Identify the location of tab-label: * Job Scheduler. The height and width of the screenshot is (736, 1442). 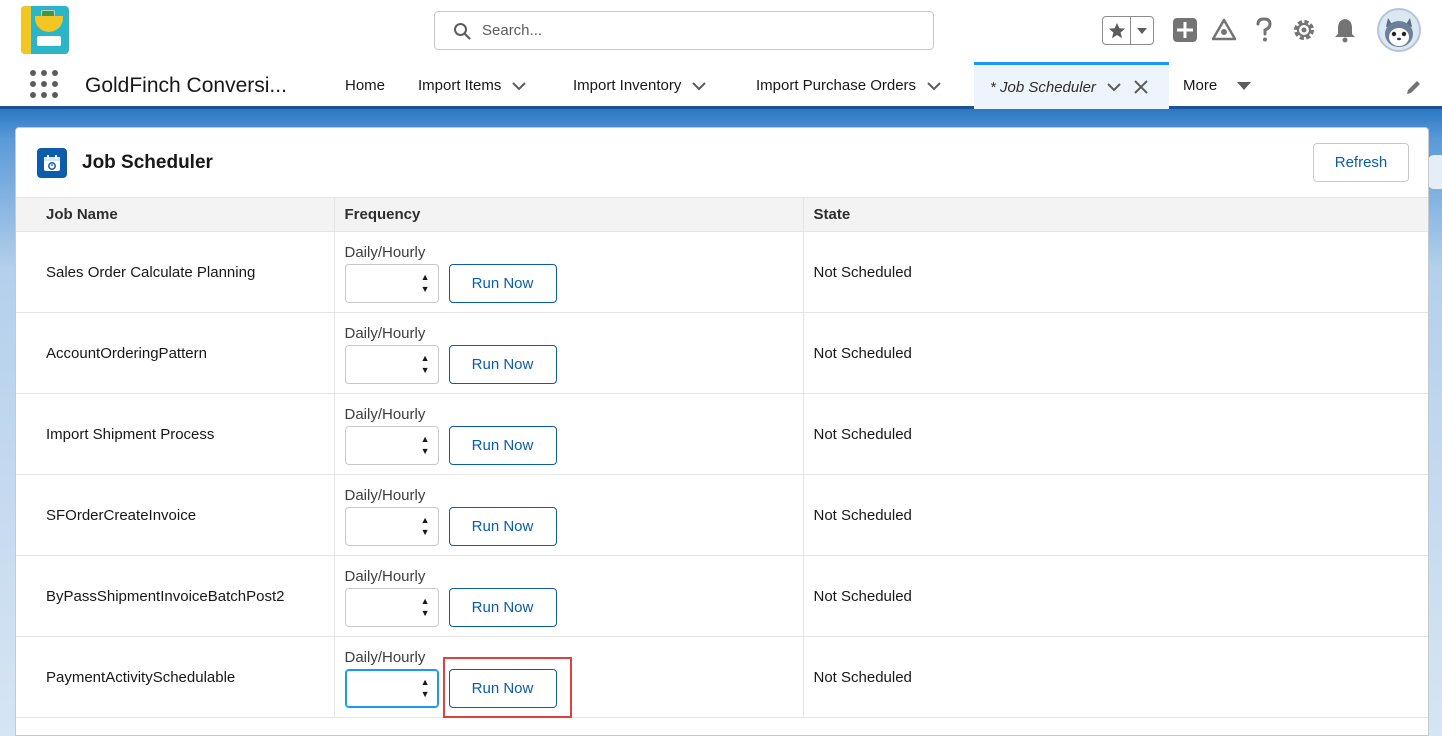
(1043, 87).